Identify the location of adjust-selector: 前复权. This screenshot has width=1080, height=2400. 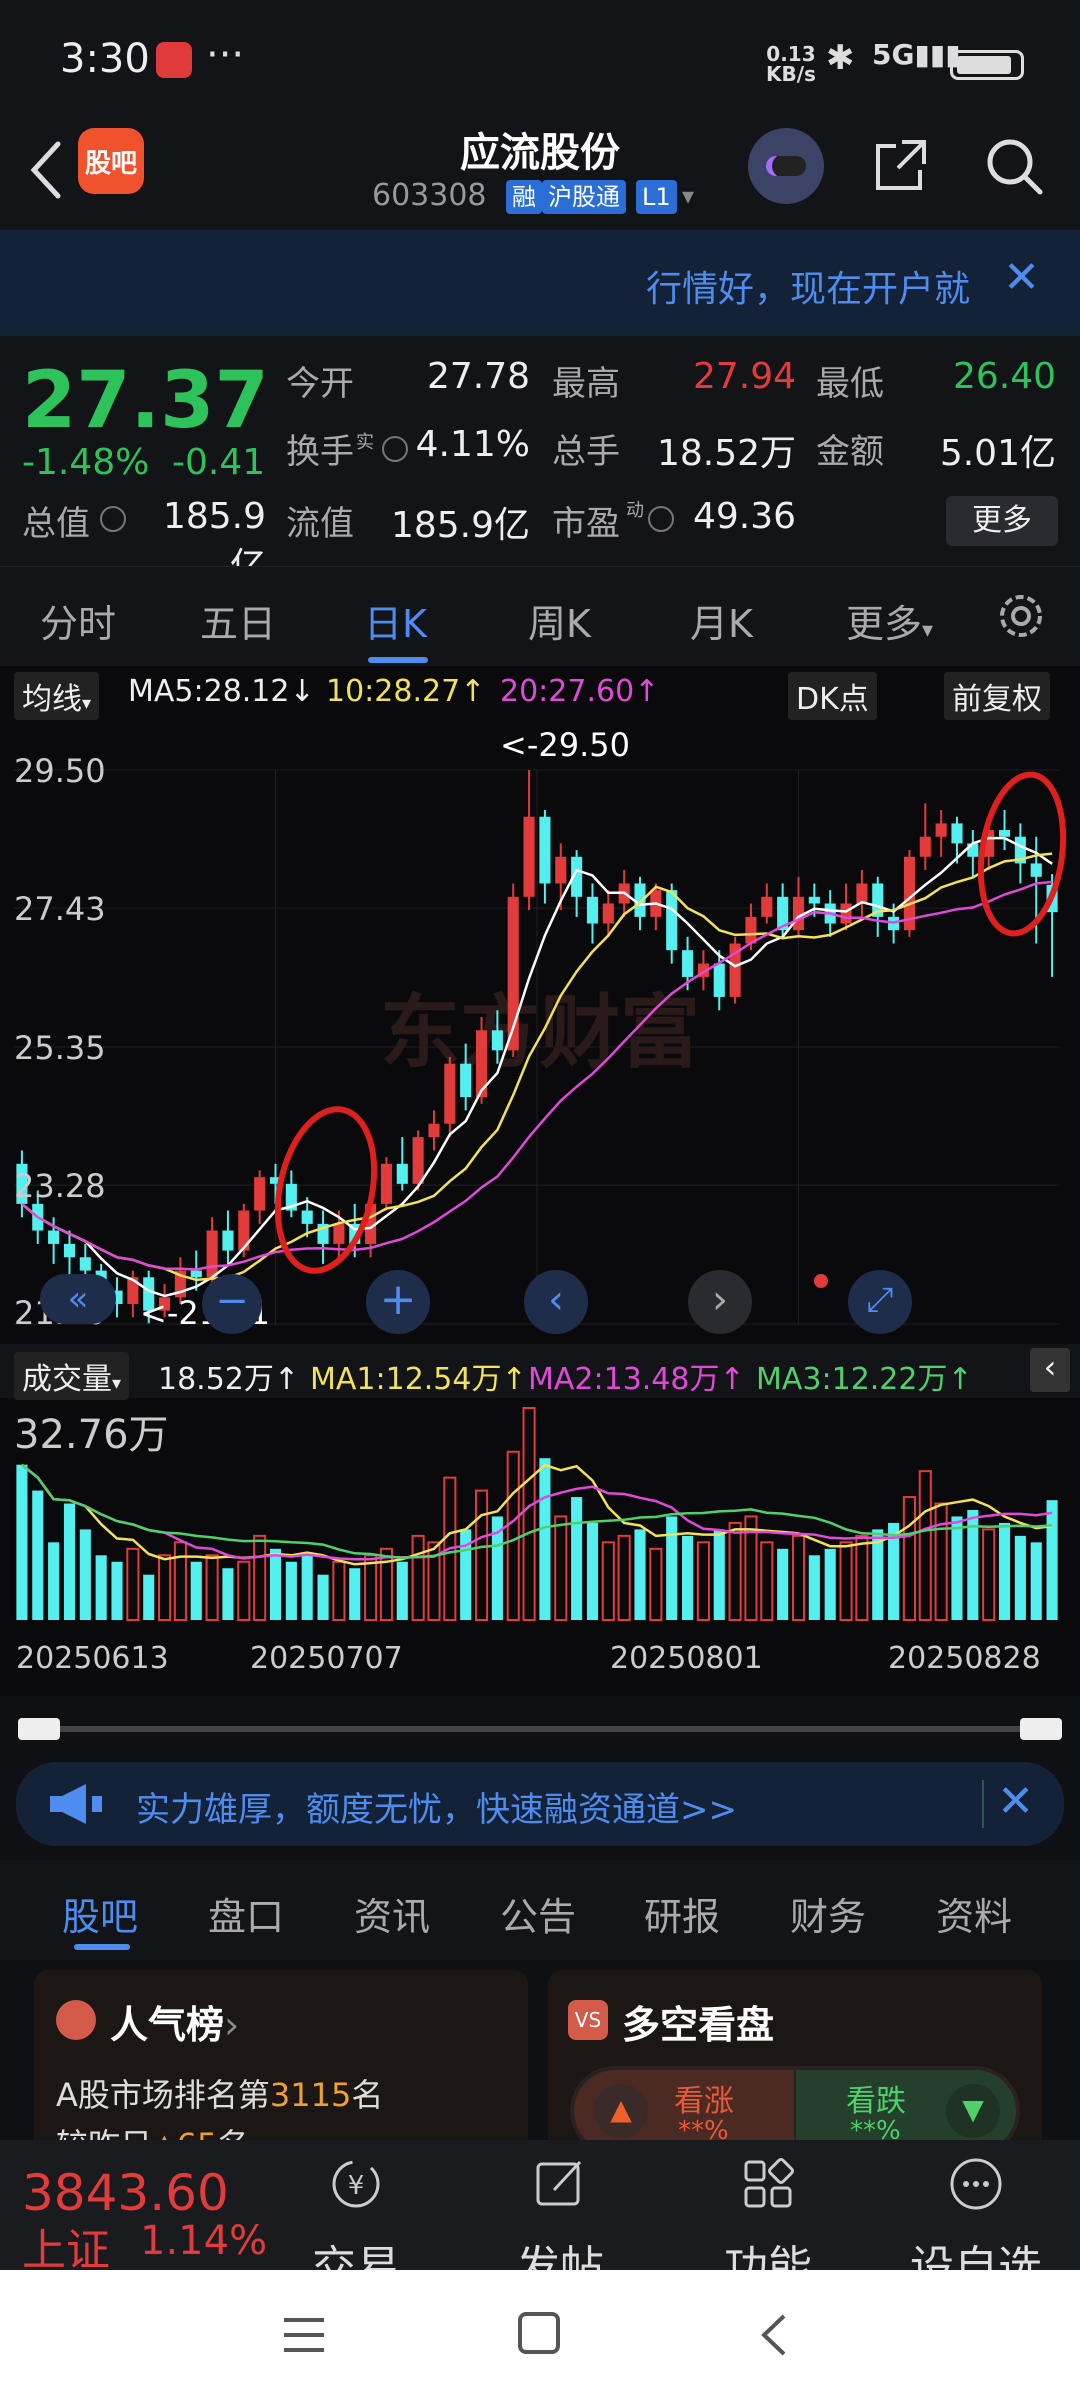
(997, 696).